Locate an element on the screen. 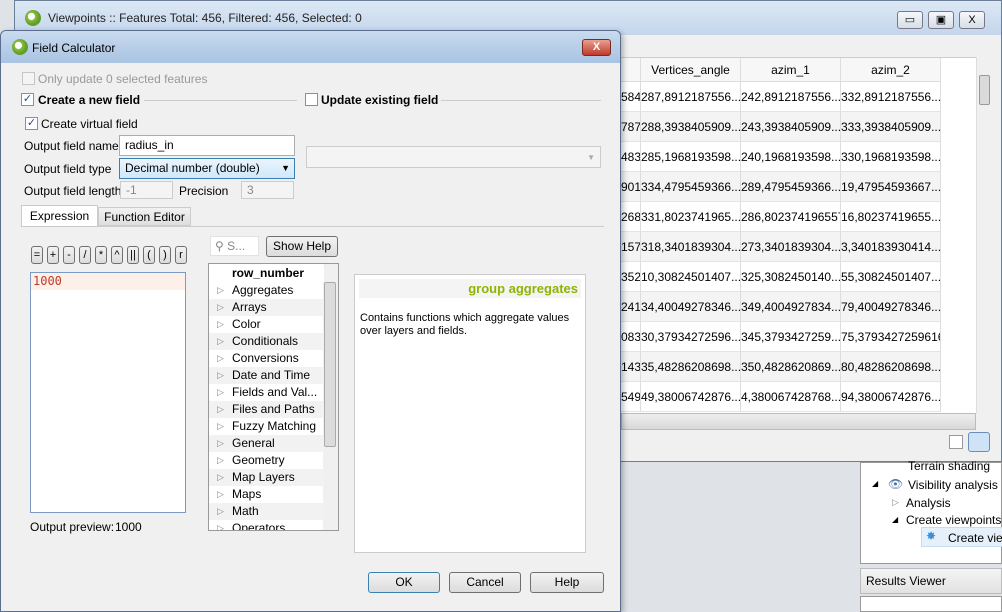 This screenshot has width=1002, height=612. function-group: ▷ Arrays is located at coordinates (266, 307).